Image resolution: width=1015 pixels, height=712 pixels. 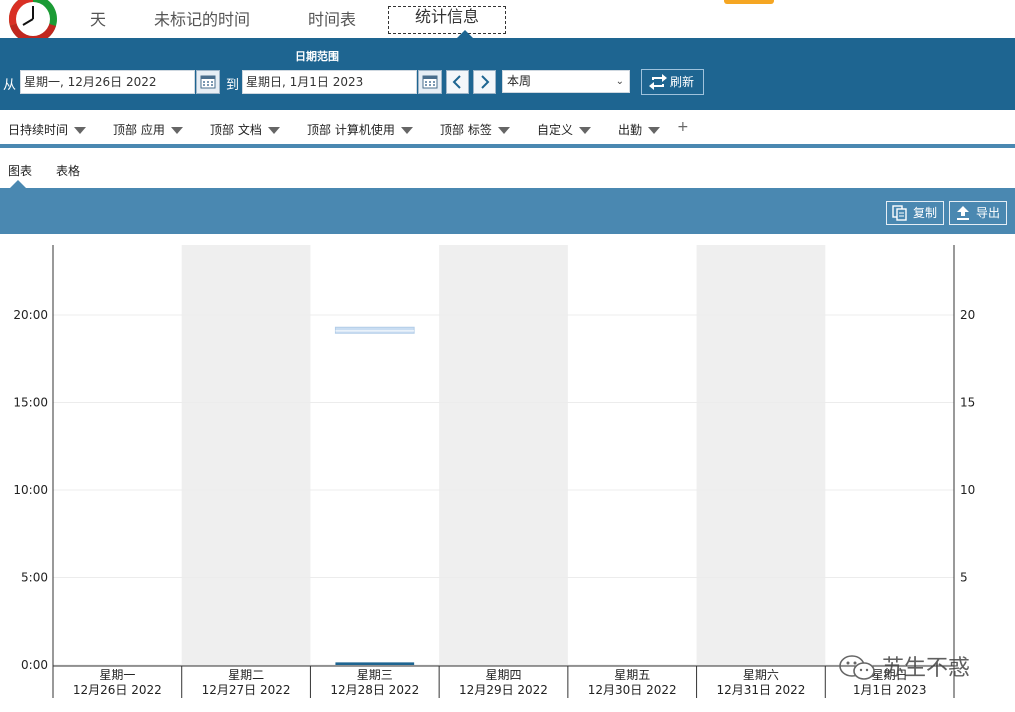 What do you see at coordinates (107, 82) in the screenshot?
I see `from-date-field: 星期一, 12月26日 2022` at bounding box center [107, 82].